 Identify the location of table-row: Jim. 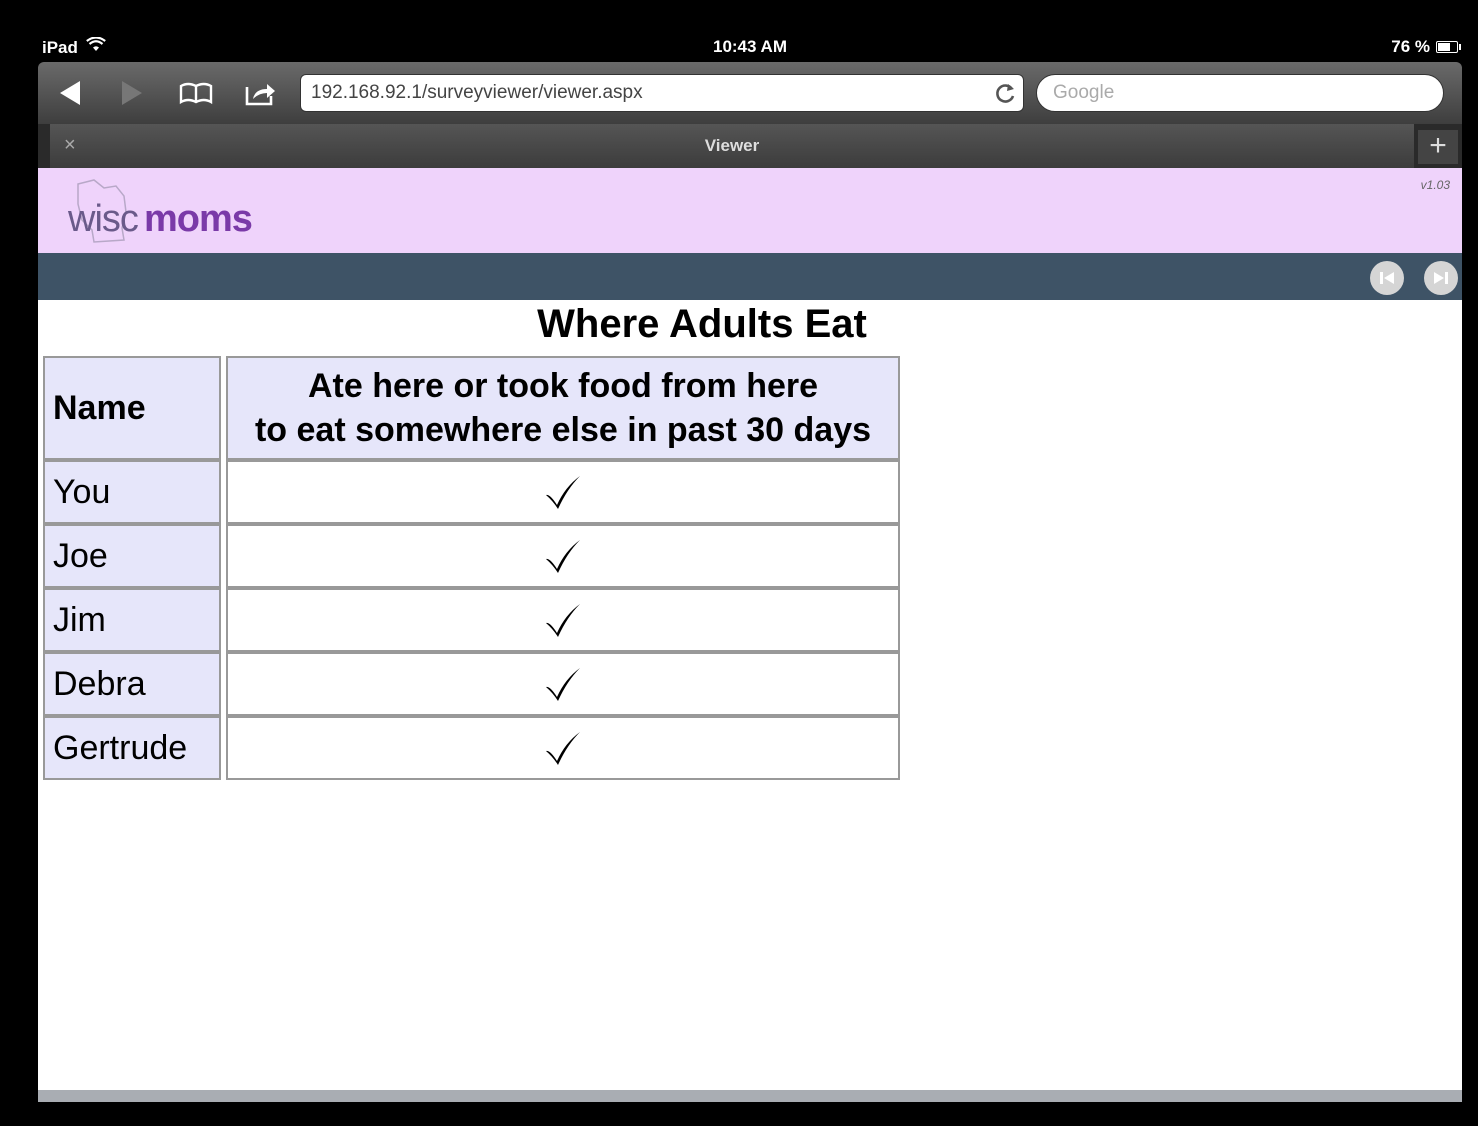
(471, 620).